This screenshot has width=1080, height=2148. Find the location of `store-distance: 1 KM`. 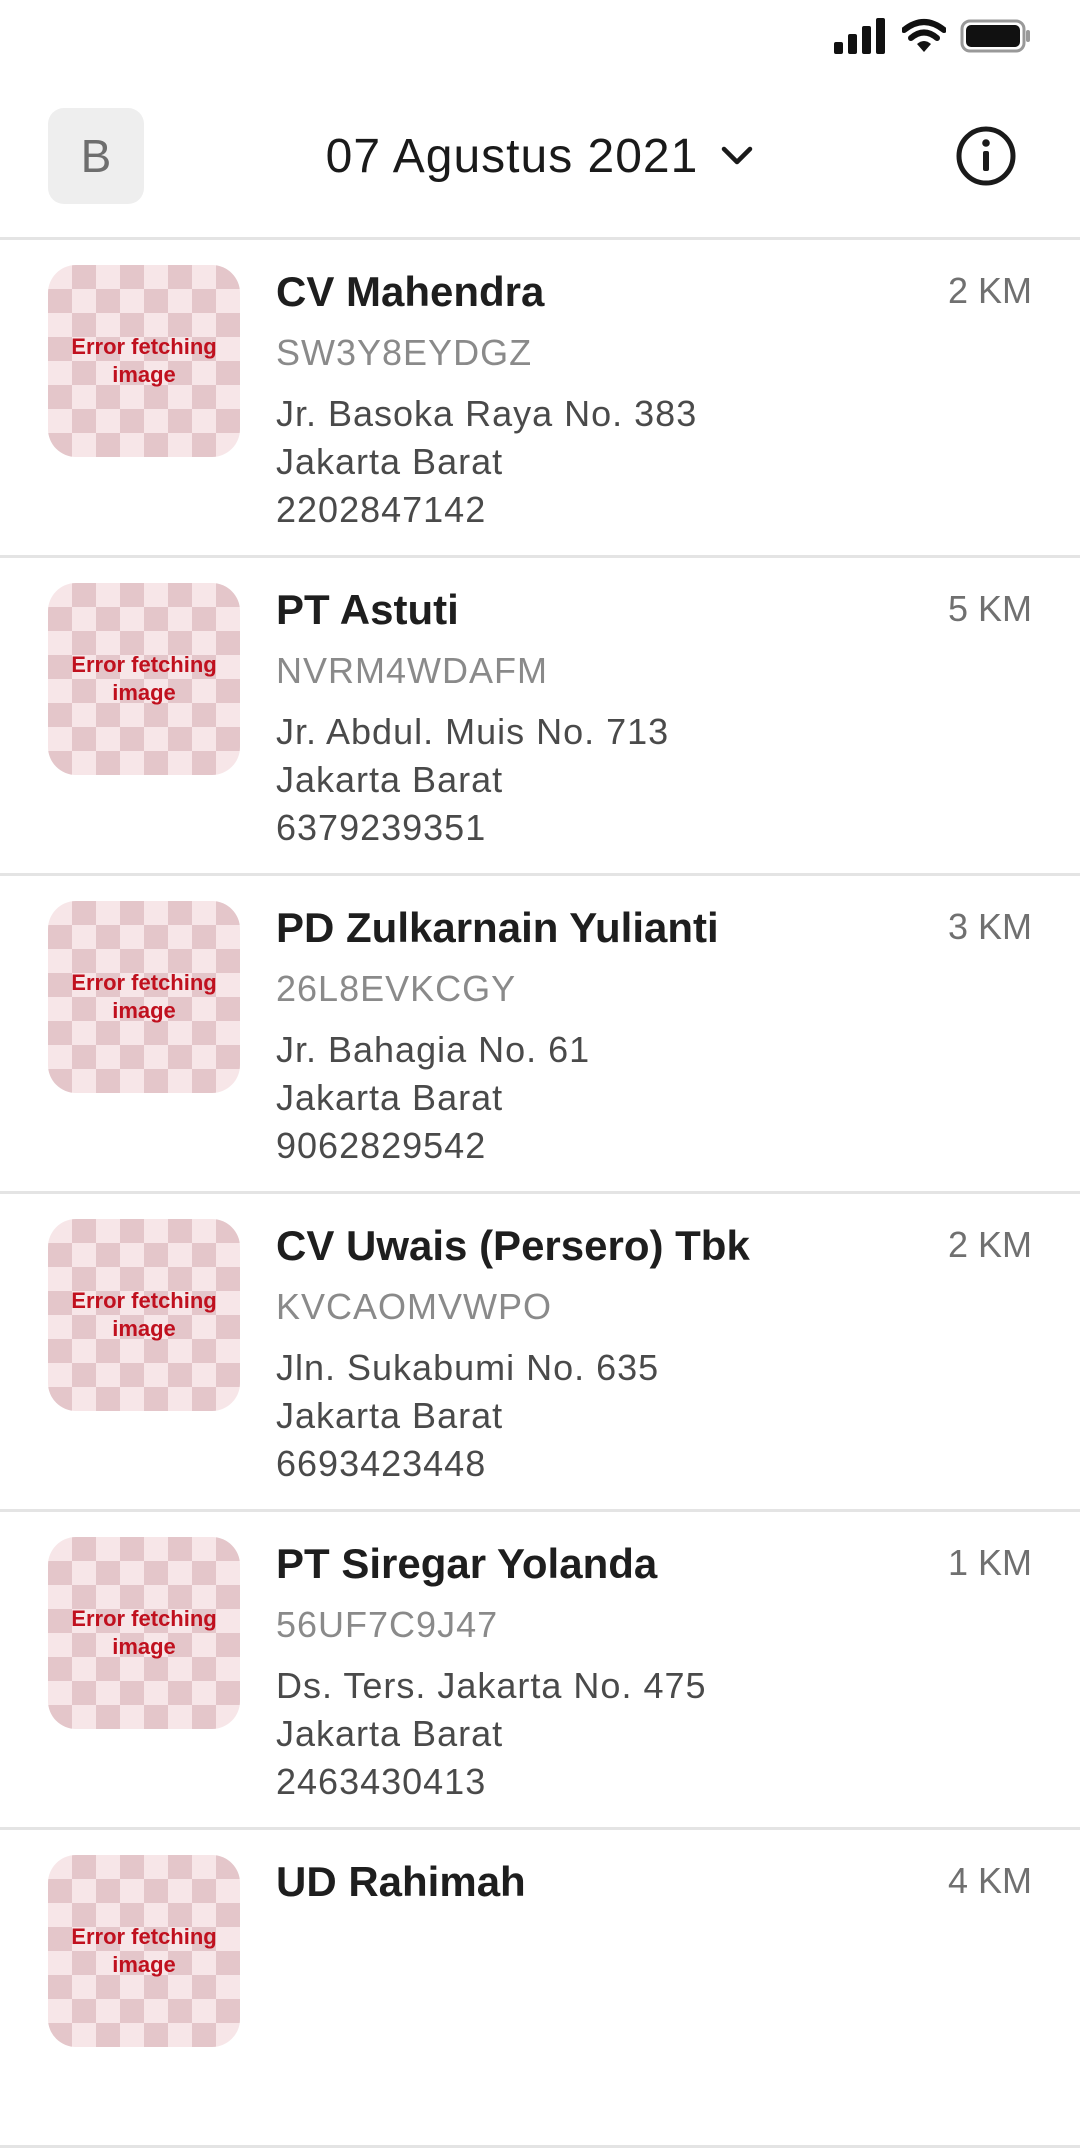

store-distance: 1 KM is located at coordinates (989, 1562).